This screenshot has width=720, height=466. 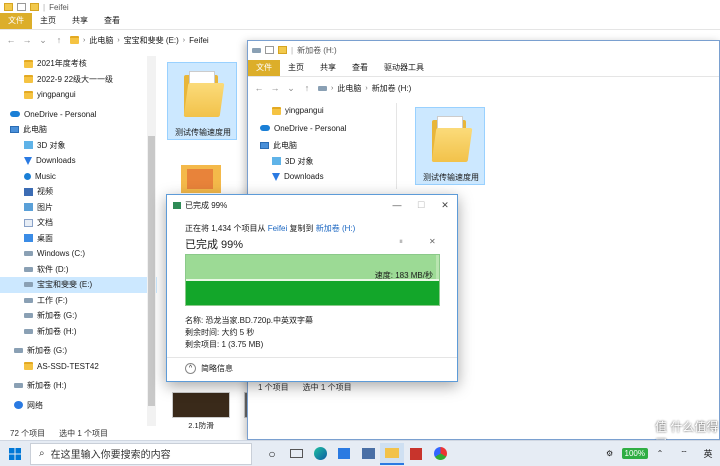 I want to click on sidebar-item: 文档, so click(x=78, y=223).